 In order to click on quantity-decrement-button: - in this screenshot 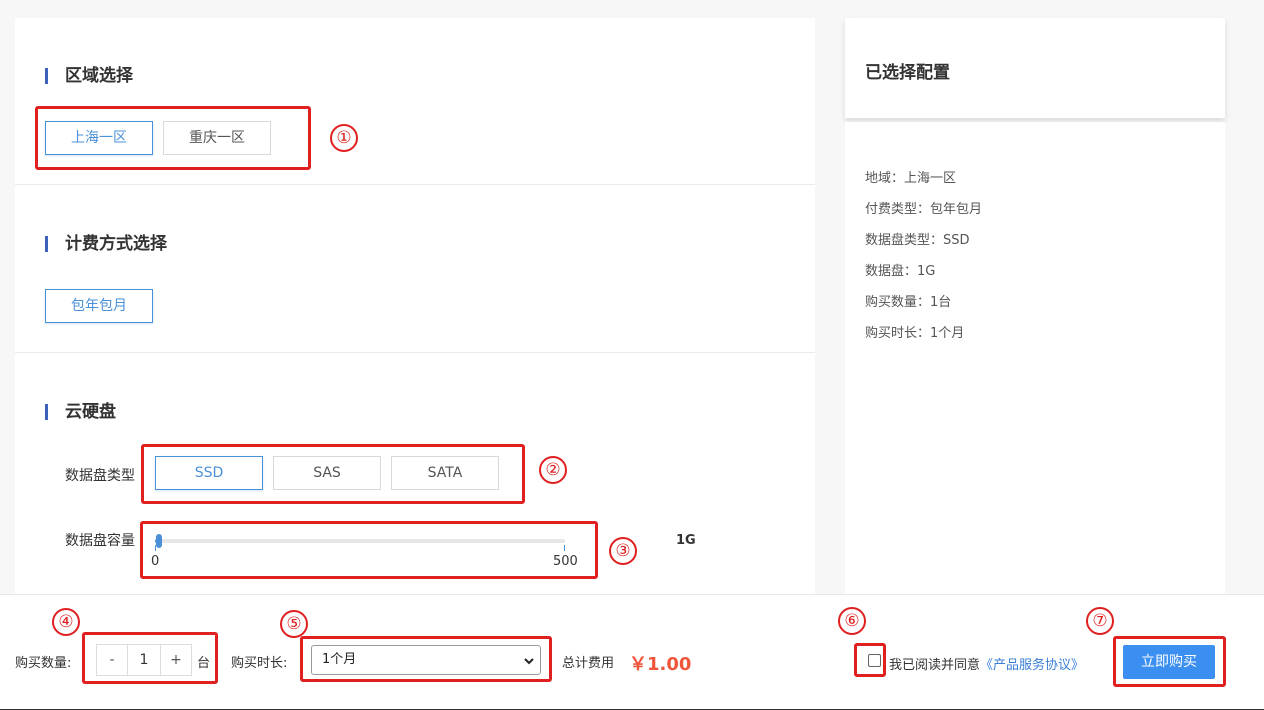, I will do `click(112, 660)`.